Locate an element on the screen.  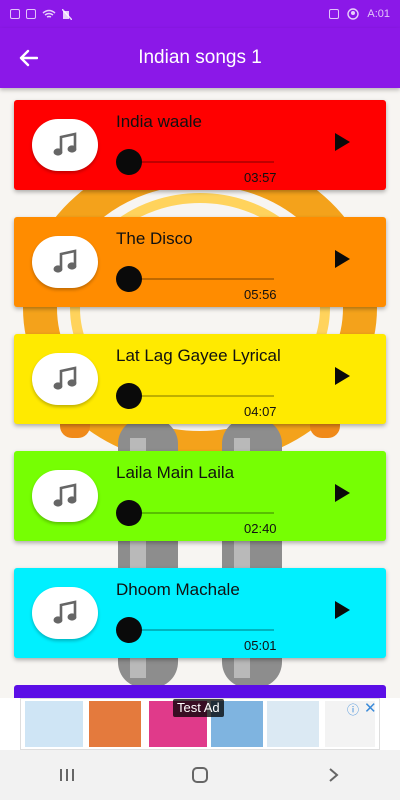
page-title: Indian songs 1 is located at coordinates (200, 57).